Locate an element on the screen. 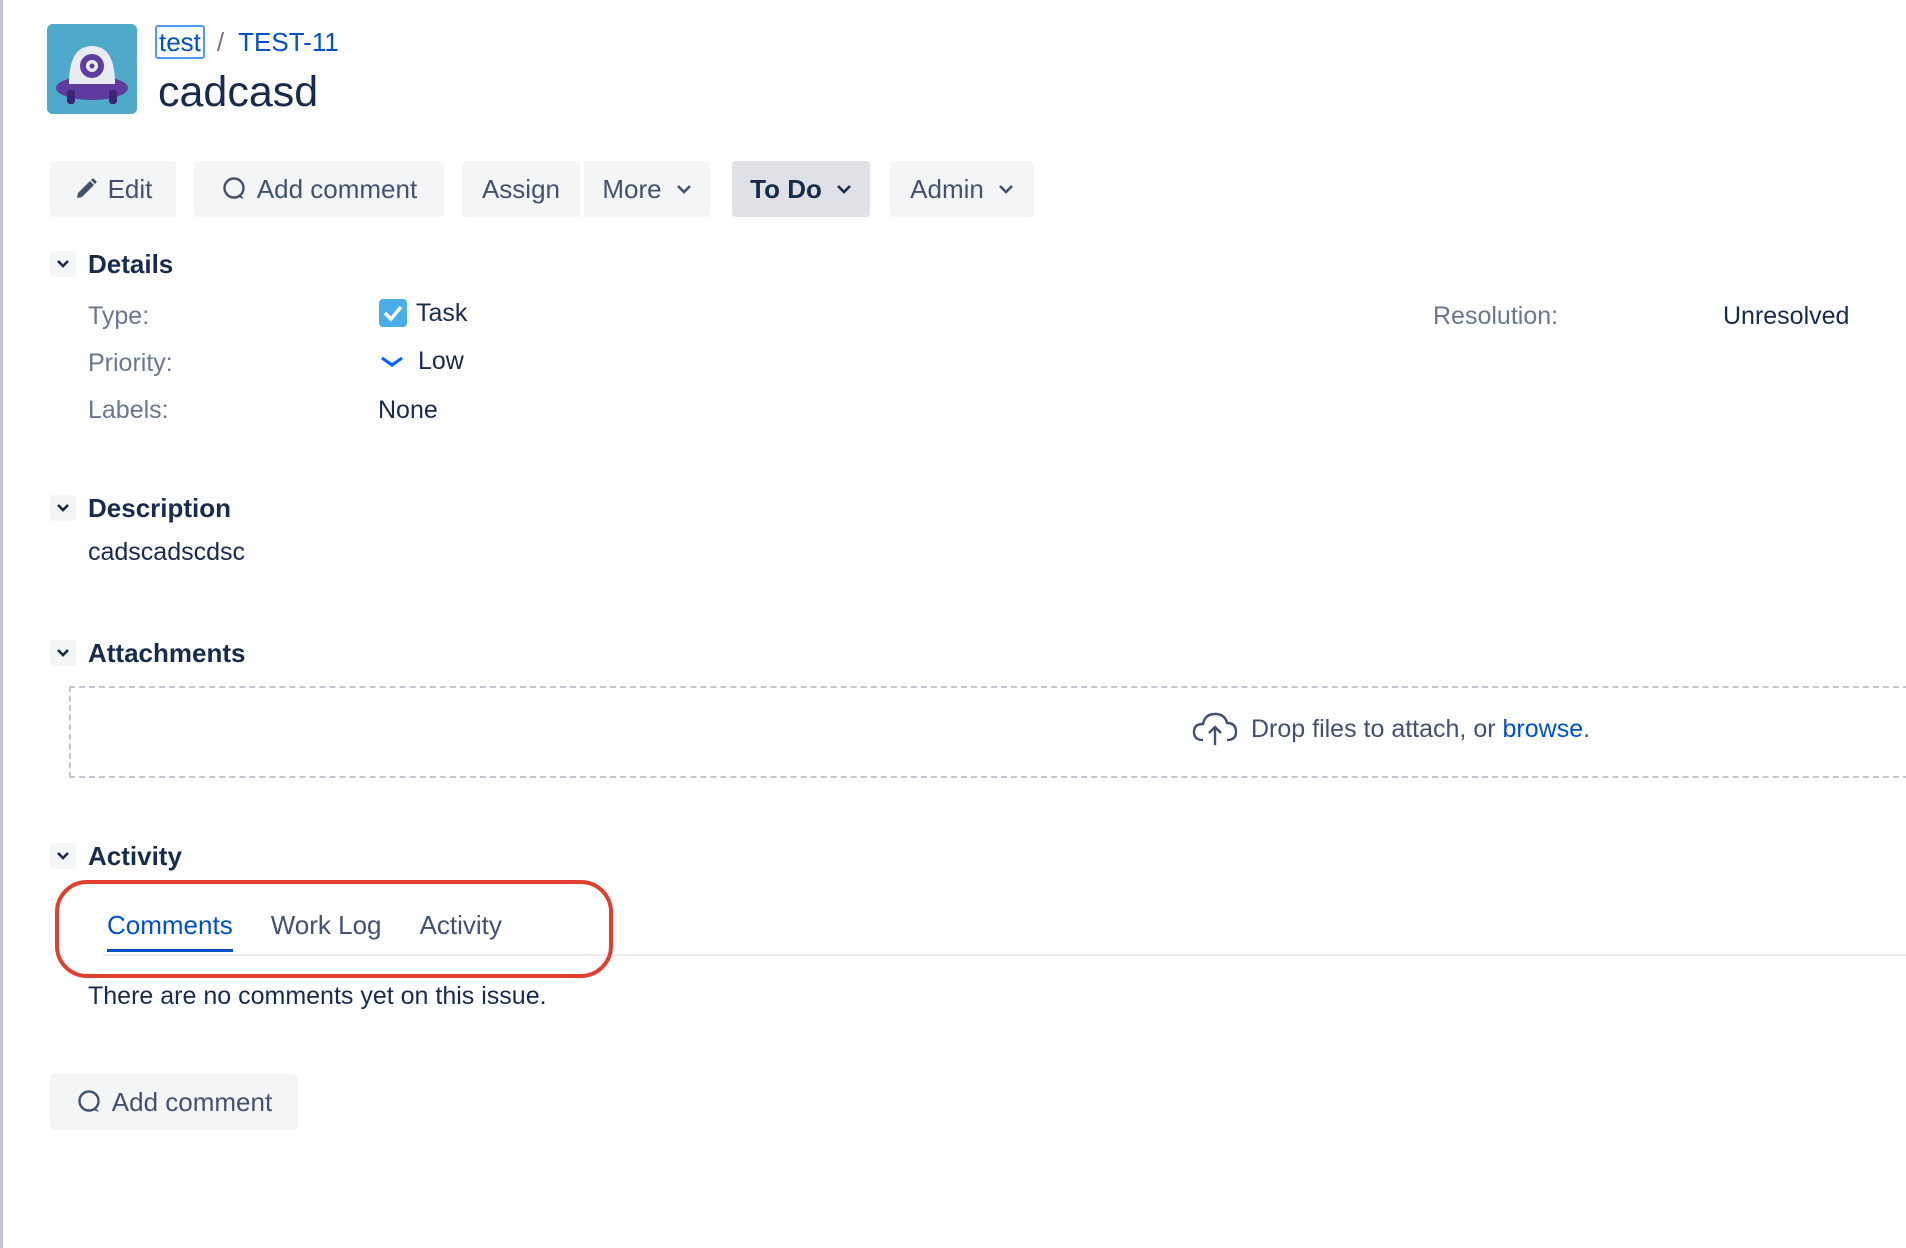 Image resolution: width=1906 pixels, height=1248 pixels. type-value: Task is located at coordinates (422, 313).